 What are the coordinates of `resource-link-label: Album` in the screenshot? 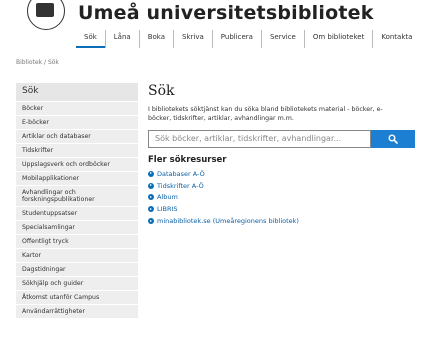 It's located at (167, 197).